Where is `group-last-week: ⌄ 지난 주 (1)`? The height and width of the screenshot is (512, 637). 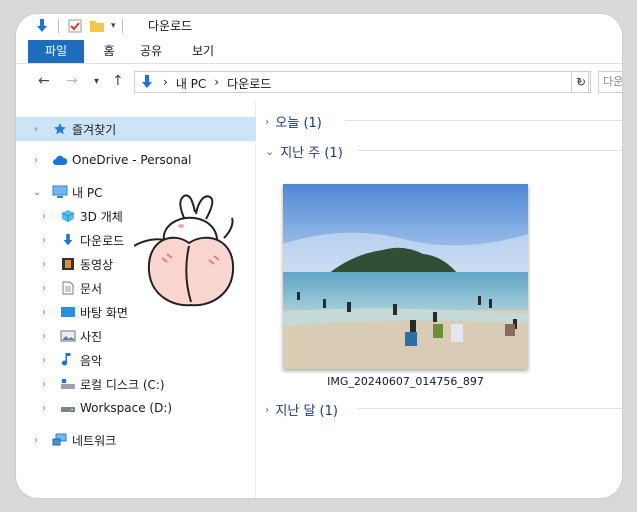 group-last-week: ⌄ 지난 주 (1) is located at coordinates (443, 151).